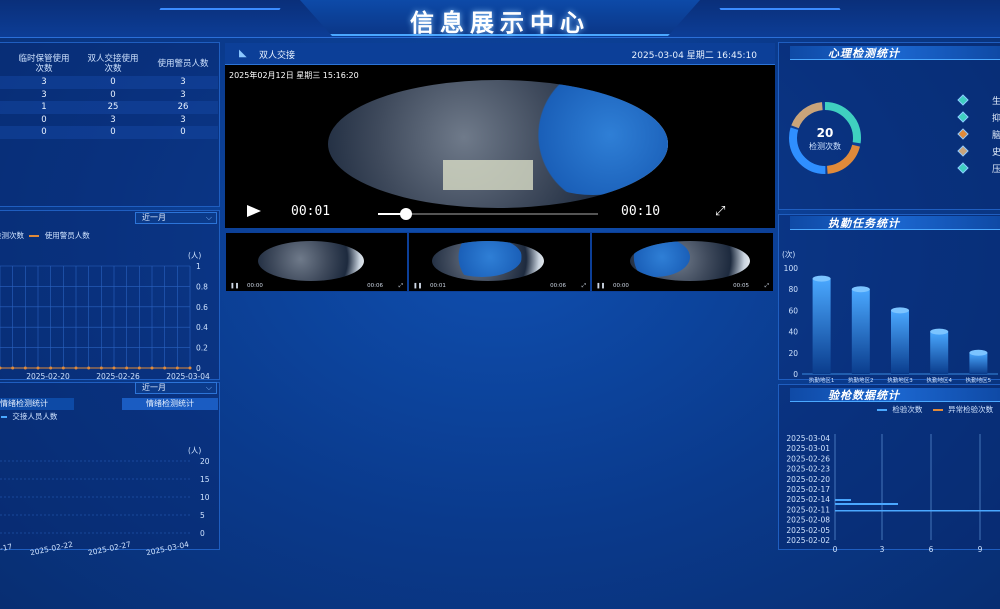 This screenshot has height=609, width=1000. Describe the element at coordinates (791, 268) in the screenshot. I see `y-tick-label: 100` at that location.